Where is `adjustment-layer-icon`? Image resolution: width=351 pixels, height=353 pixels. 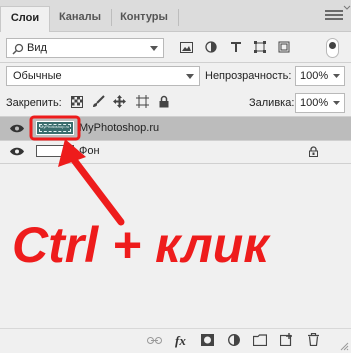 adjustment-layer-icon is located at coordinates (234, 340).